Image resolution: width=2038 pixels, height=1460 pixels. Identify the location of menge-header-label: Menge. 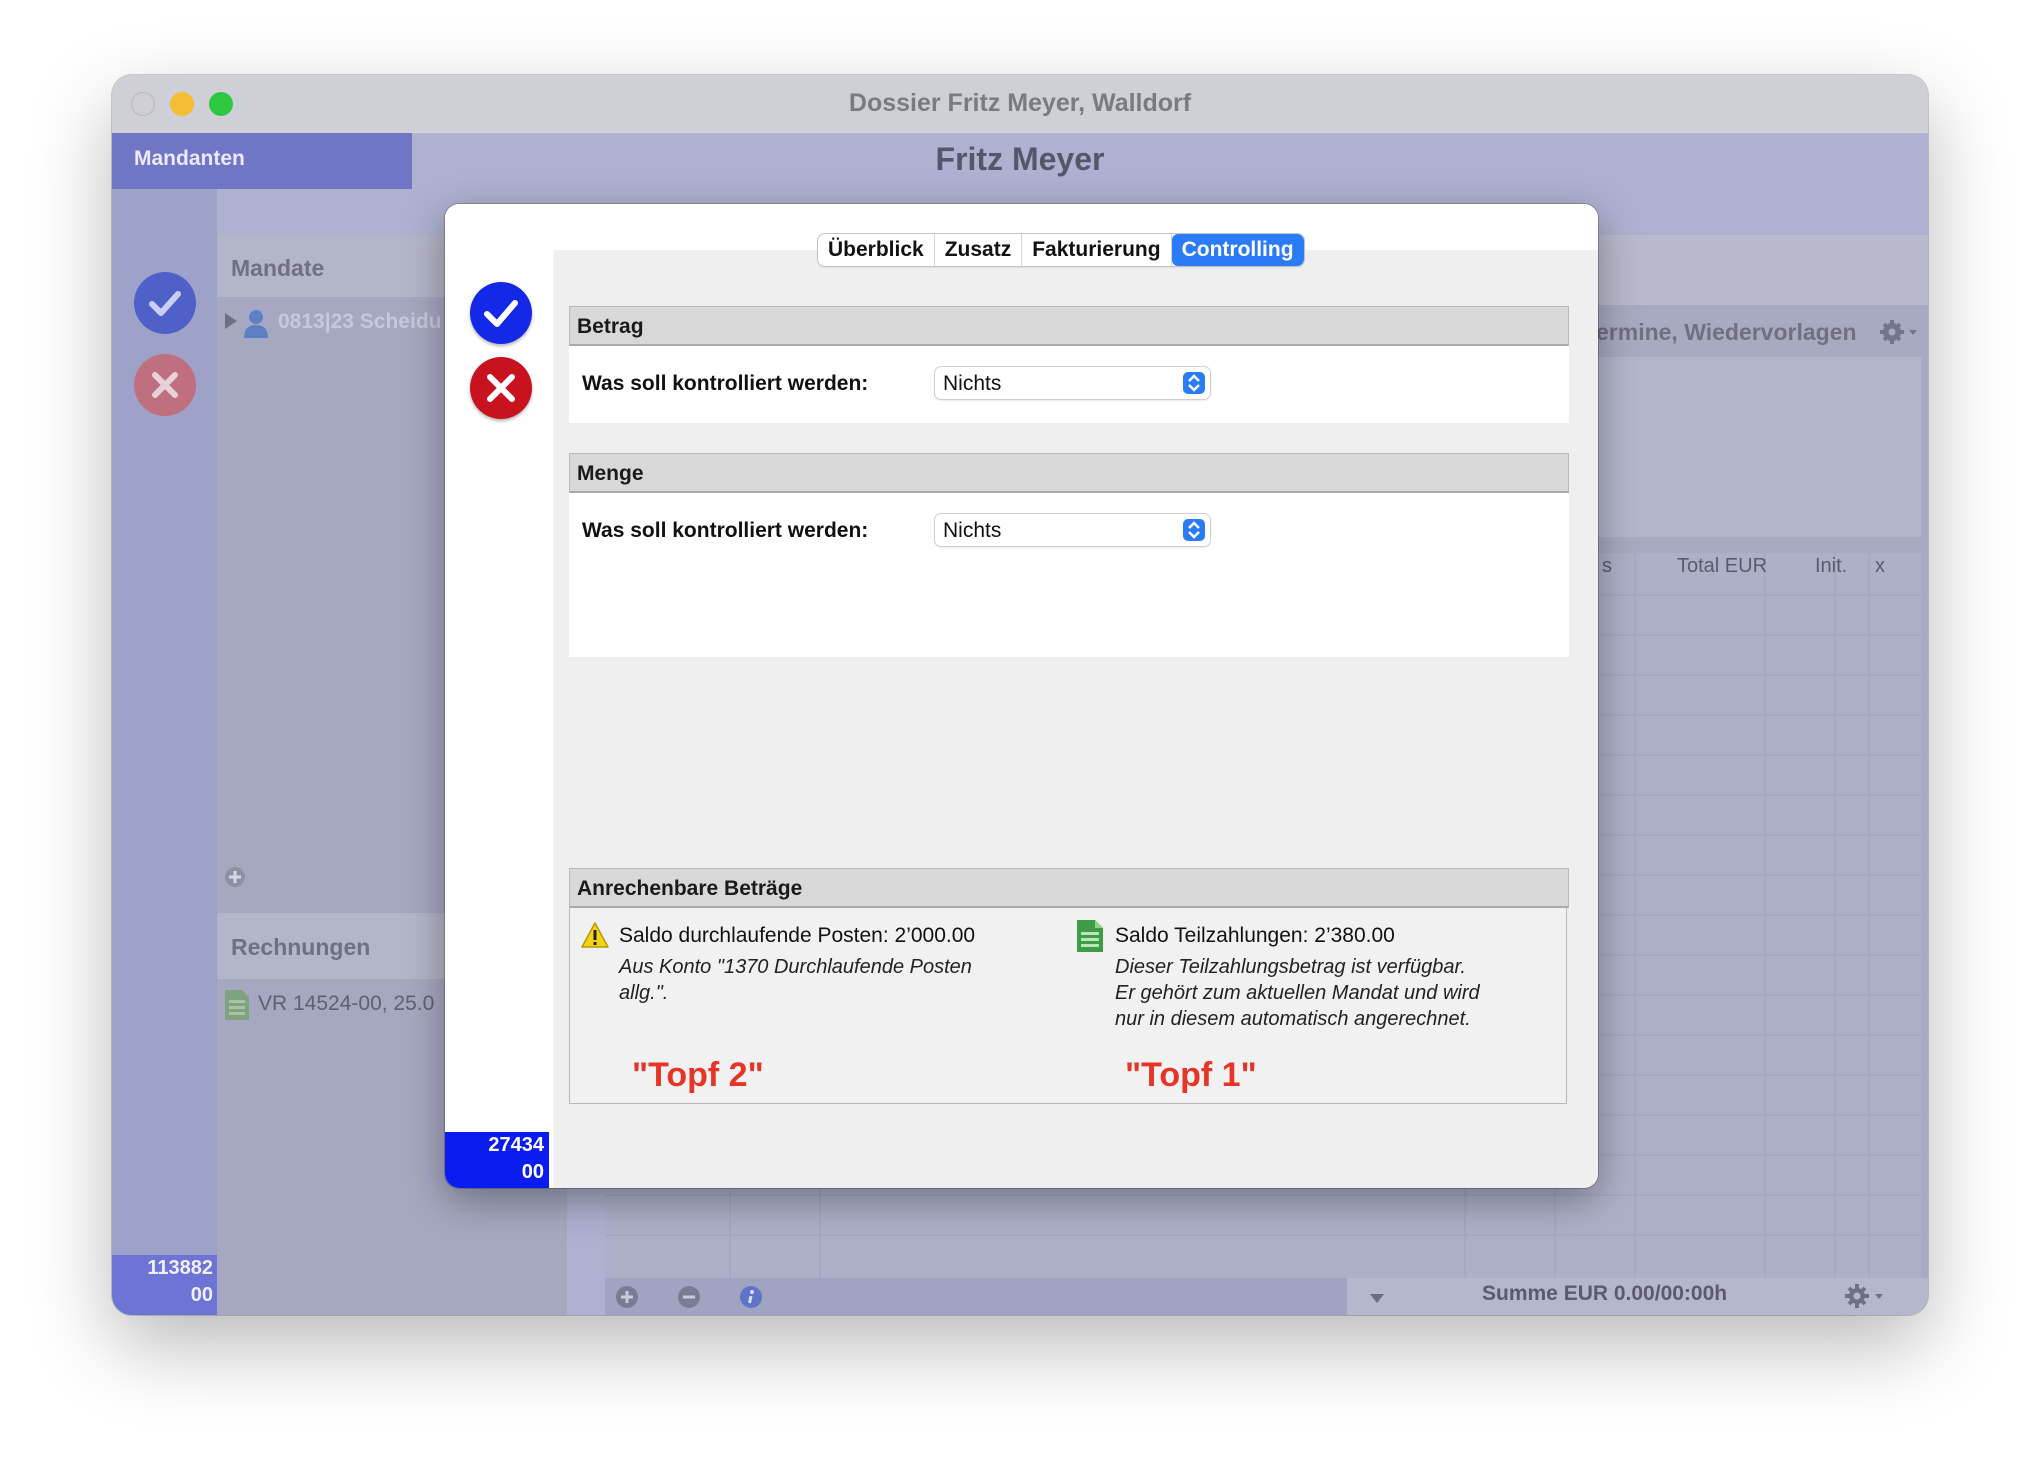
(610, 473).